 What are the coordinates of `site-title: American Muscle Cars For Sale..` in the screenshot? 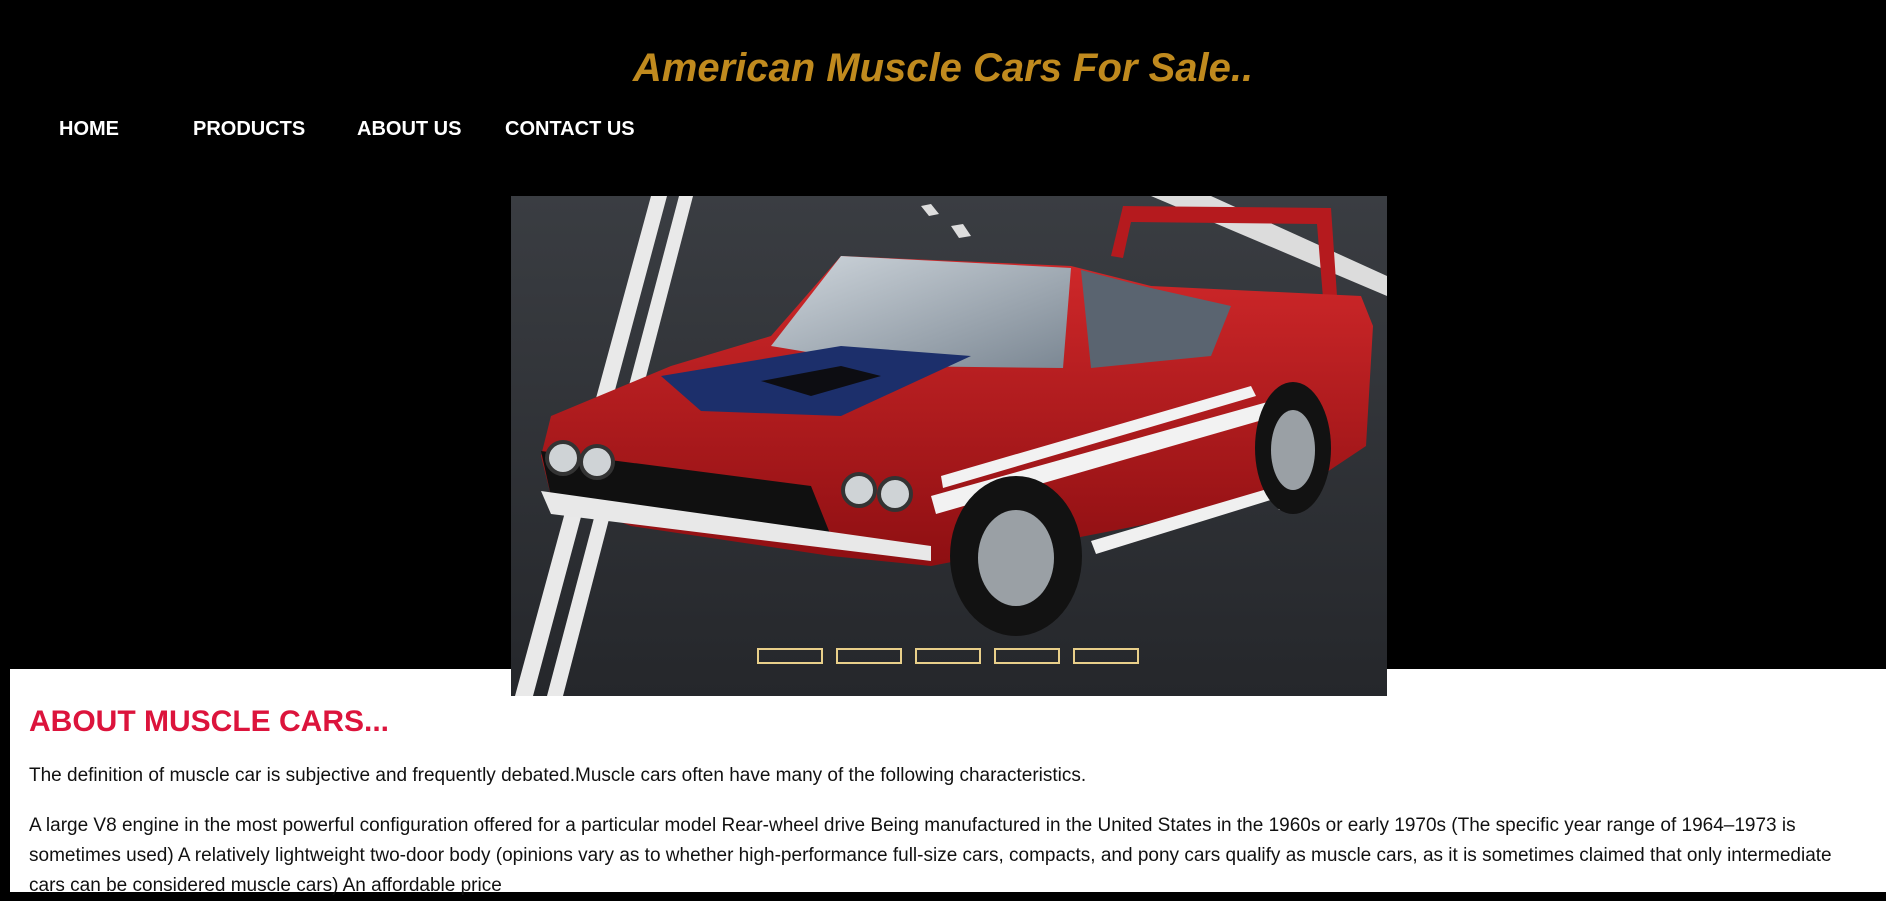 It's located at (943, 68).